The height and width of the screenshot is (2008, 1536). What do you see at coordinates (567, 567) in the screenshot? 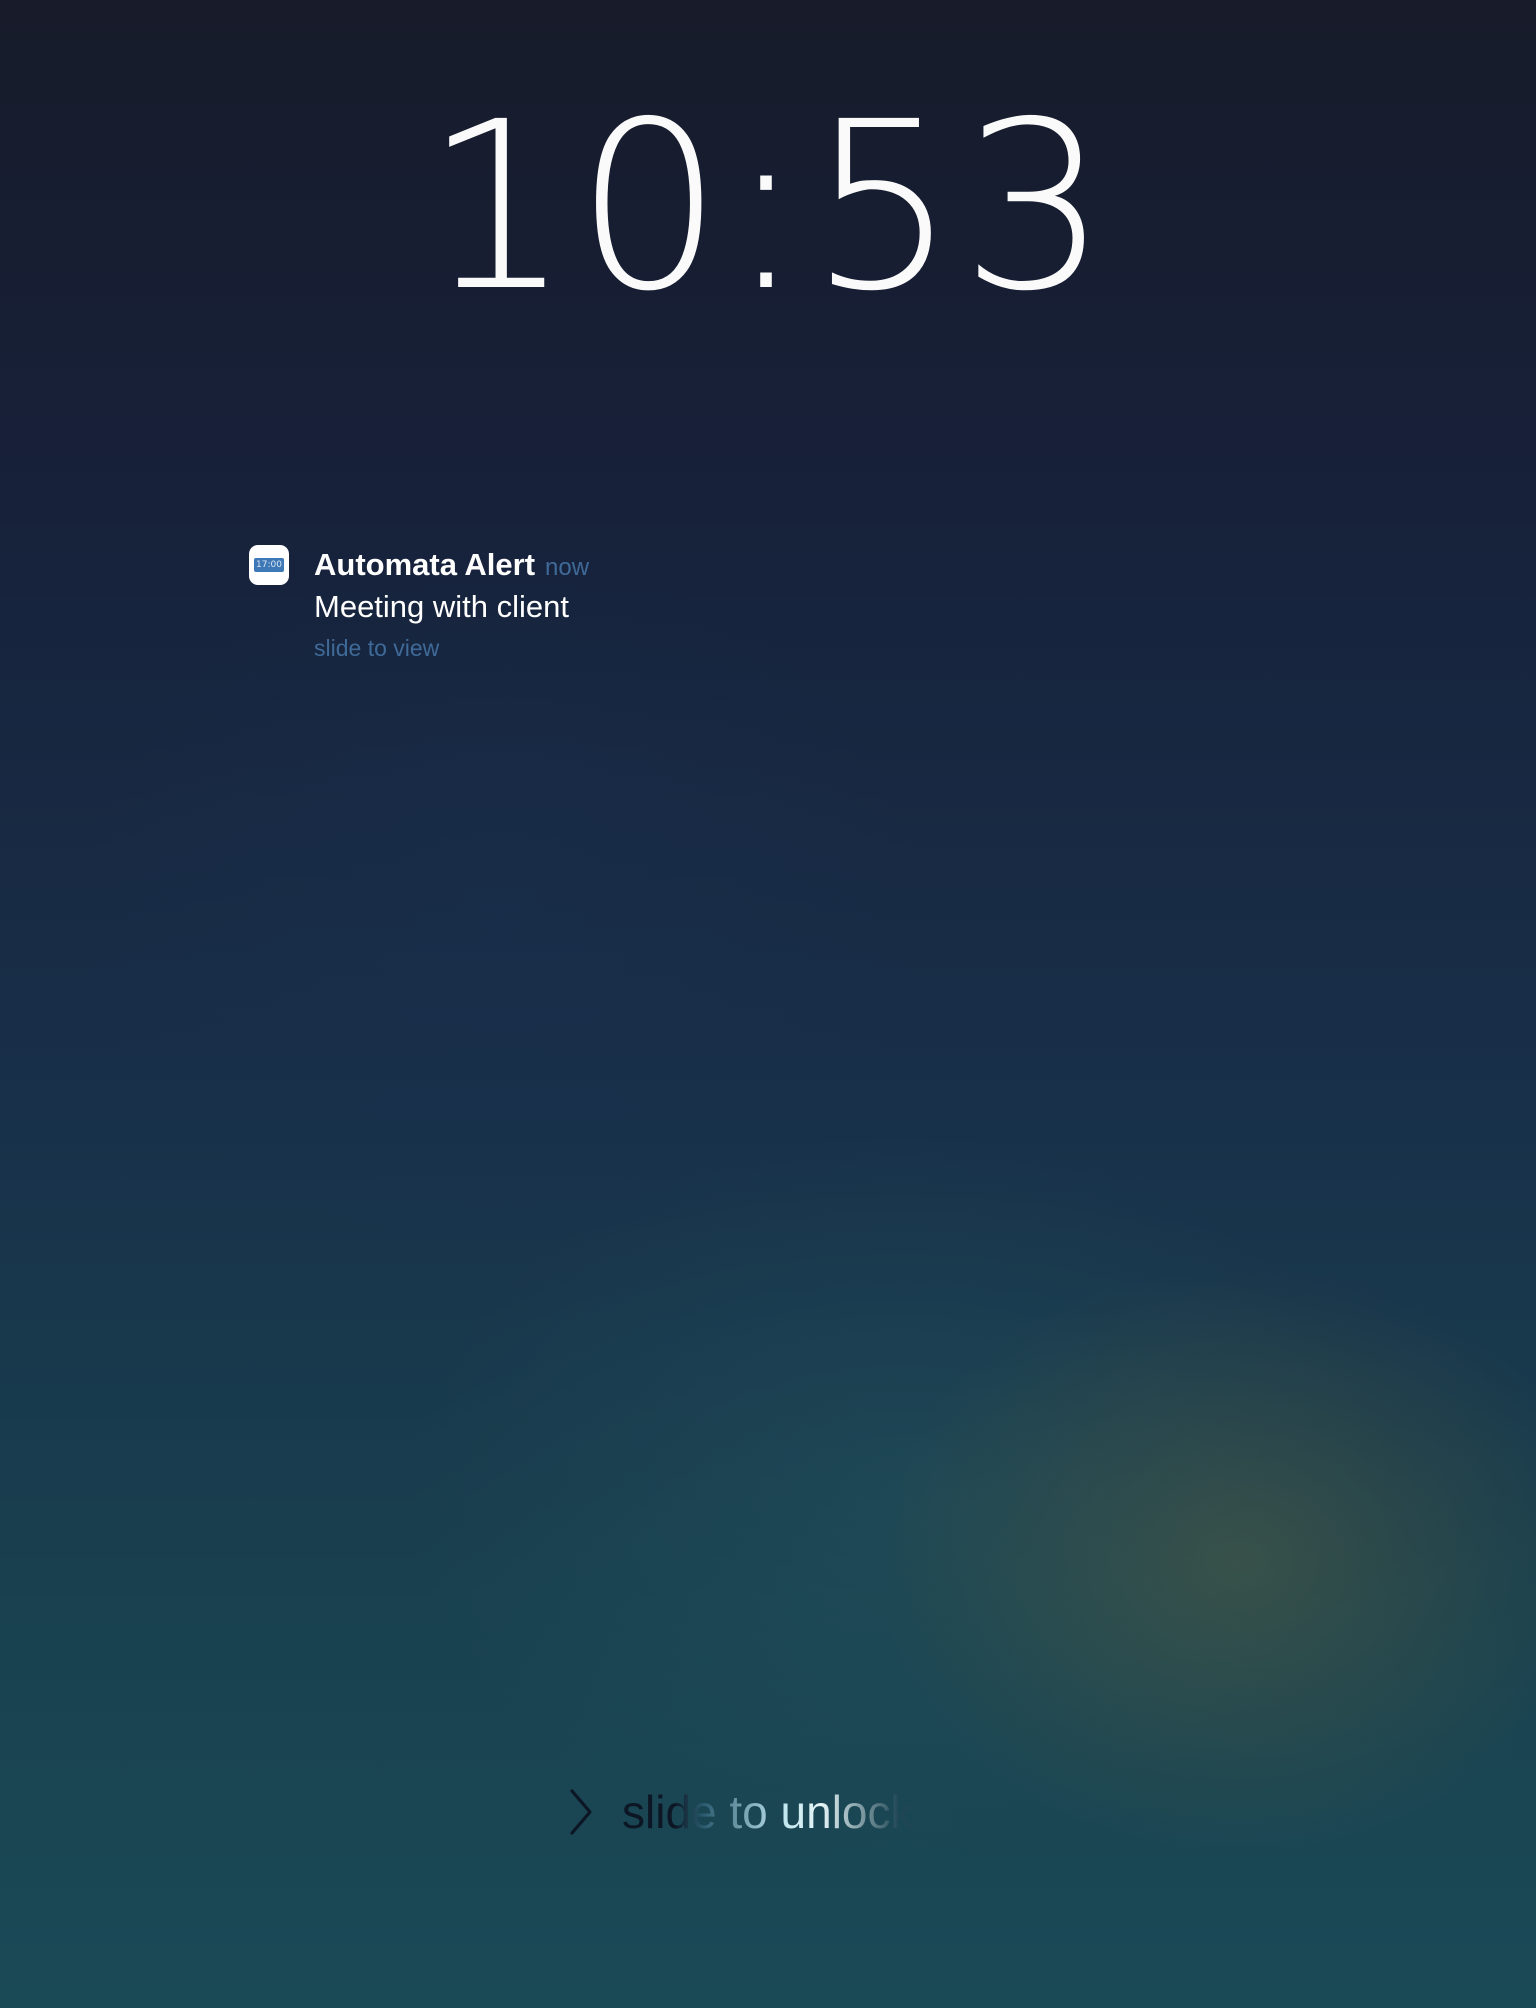
I see `notification-timestamp: now` at bounding box center [567, 567].